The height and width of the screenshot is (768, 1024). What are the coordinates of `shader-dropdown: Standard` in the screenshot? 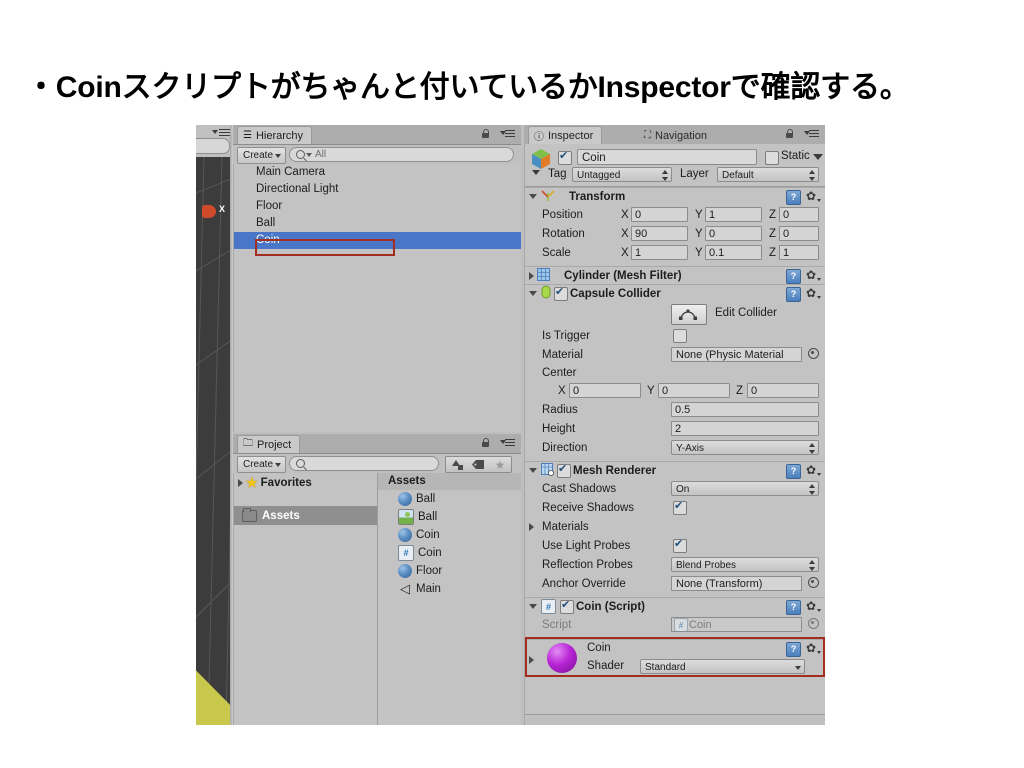 It's located at (722, 666).